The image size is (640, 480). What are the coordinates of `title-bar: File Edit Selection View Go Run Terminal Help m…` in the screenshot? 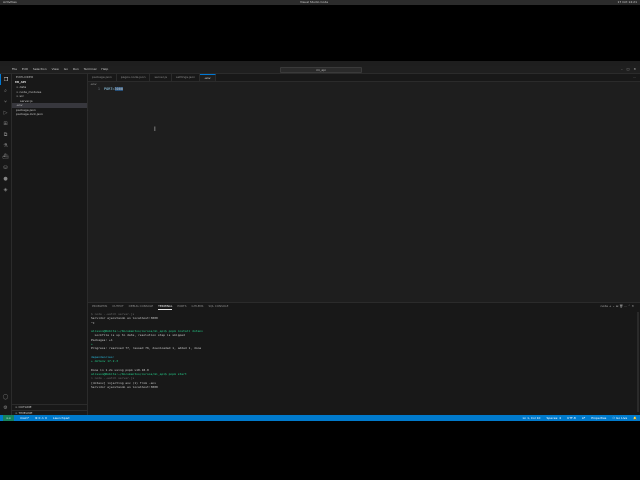 It's located at (320, 70).